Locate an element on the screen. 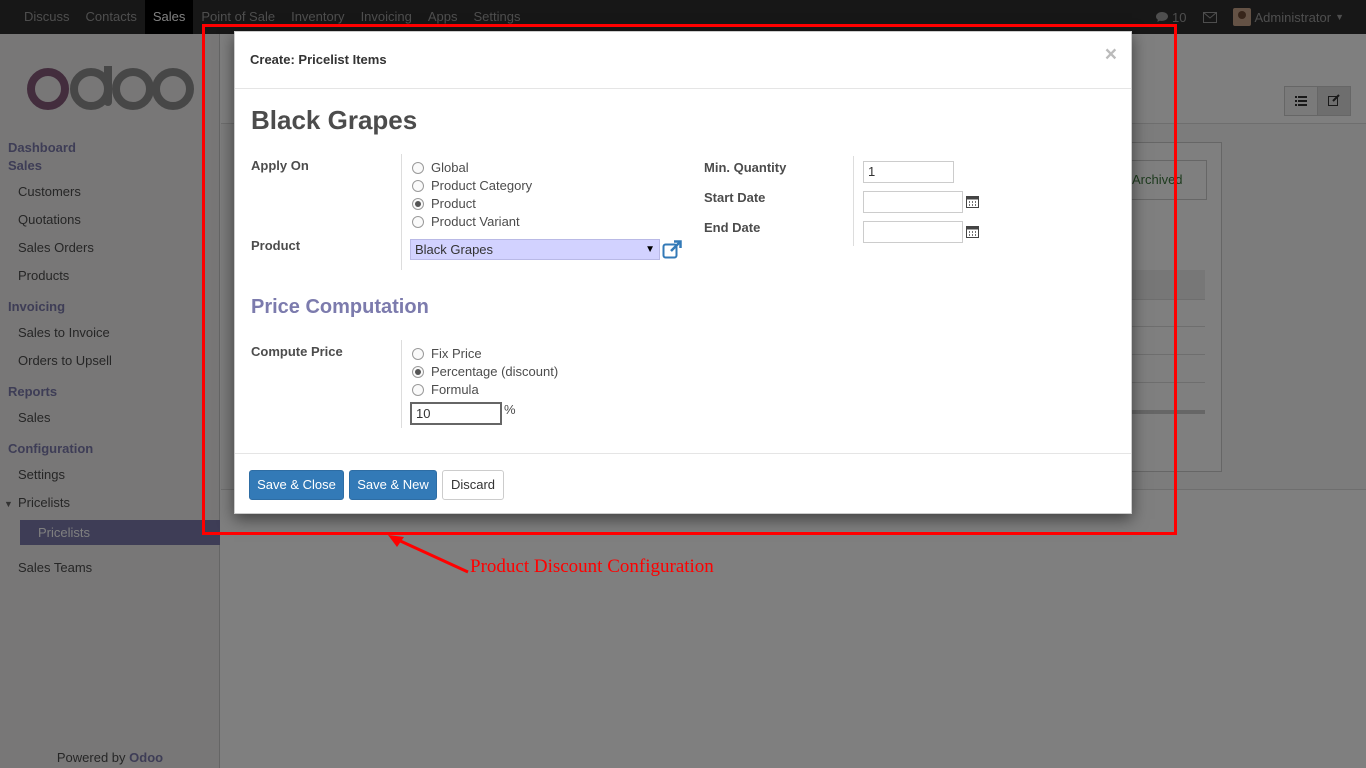 The image size is (1366, 768). annotation-label: Product Discount Configuration is located at coordinates (592, 566).